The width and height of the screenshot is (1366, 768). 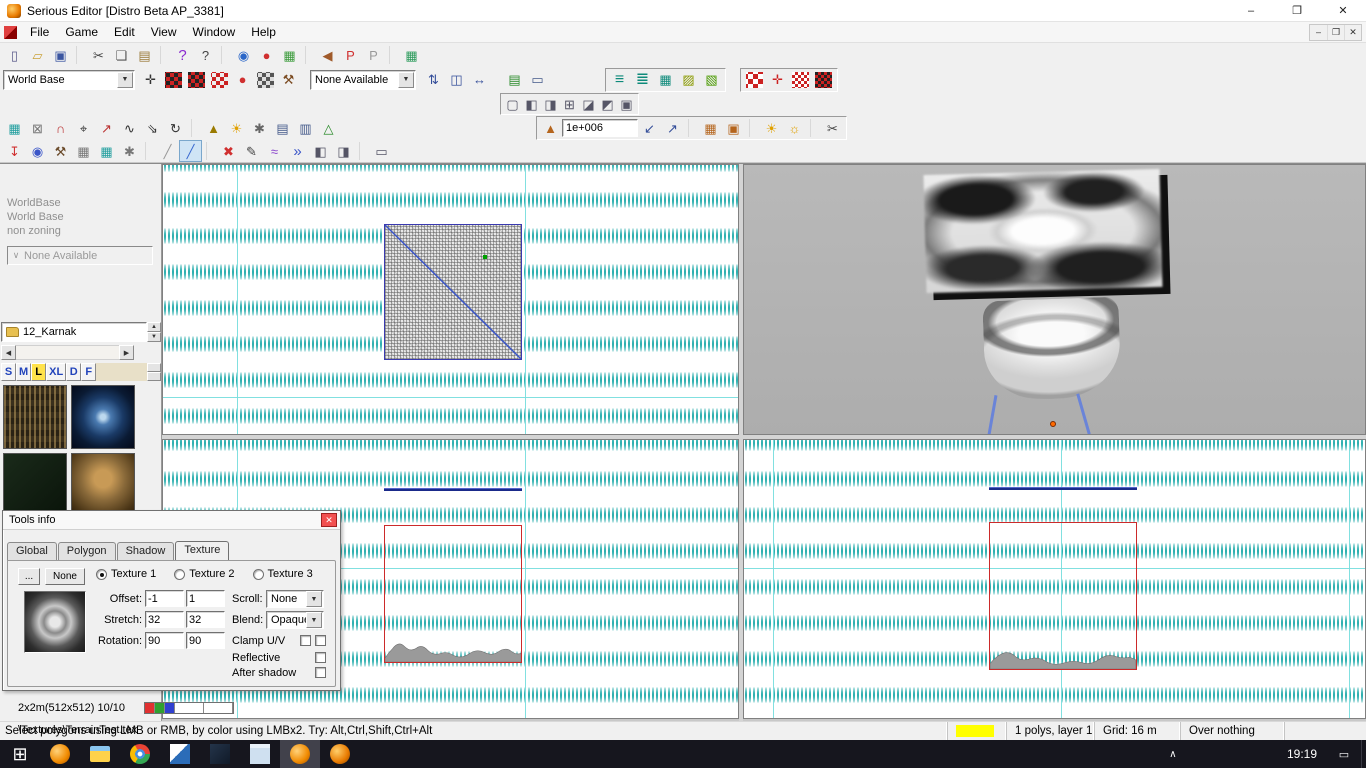 What do you see at coordinates (202, 551) in the screenshot?
I see `tools-info-tab: Texture` at bounding box center [202, 551].